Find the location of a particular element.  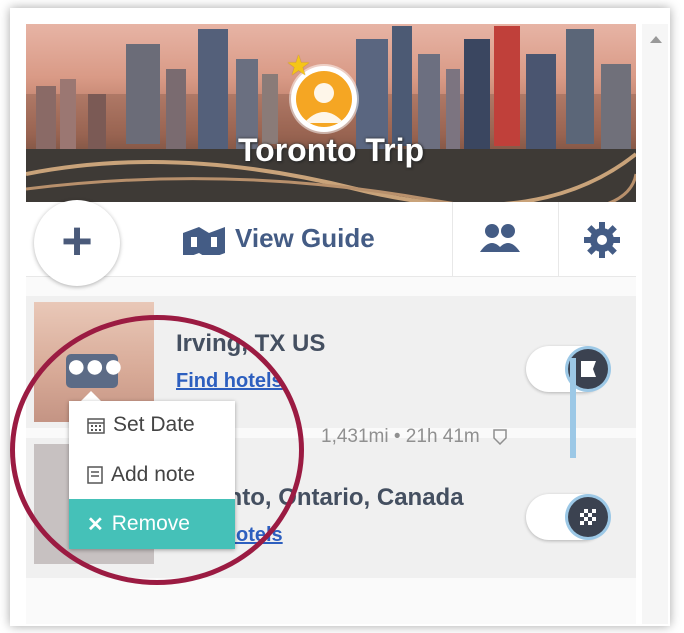

highway-shield-icon is located at coordinates (500, 436).